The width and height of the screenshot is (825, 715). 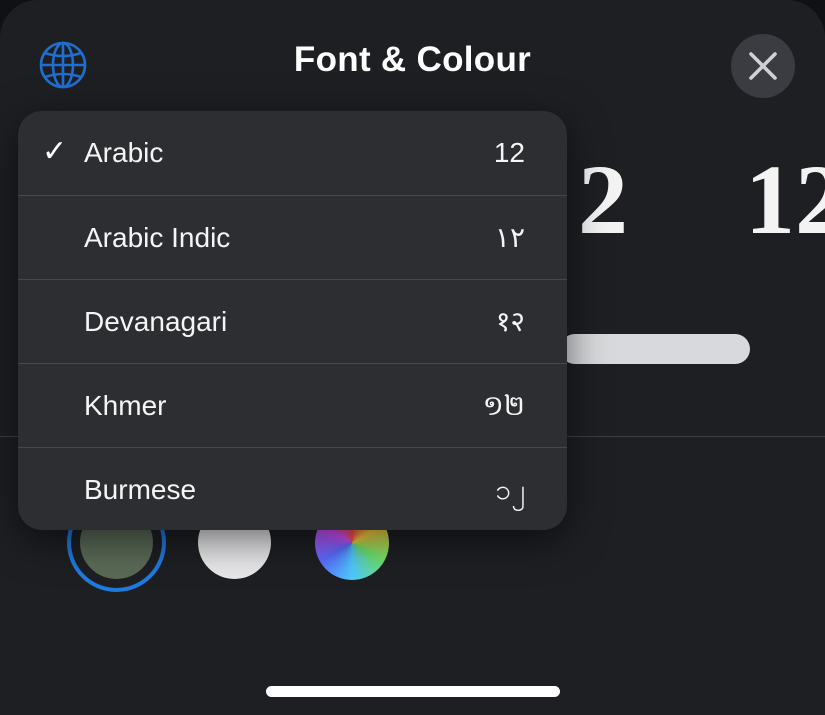 What do you see at coordinates (510, 489) in the screenshot?
I see `menu-item-numeral: ၁၂` at bounding box center [510, 489].